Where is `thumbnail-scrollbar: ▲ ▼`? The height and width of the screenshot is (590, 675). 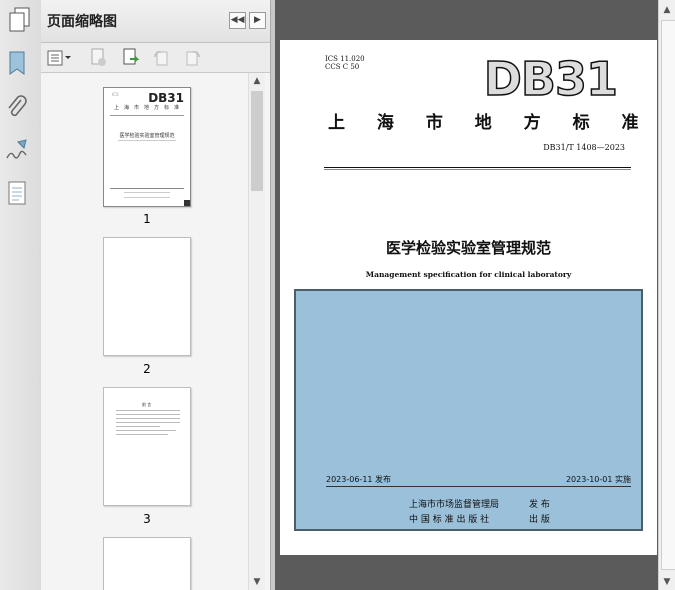
thumbnail-scrollbar: ▲ ▼ is located at coordinates (256, 331).